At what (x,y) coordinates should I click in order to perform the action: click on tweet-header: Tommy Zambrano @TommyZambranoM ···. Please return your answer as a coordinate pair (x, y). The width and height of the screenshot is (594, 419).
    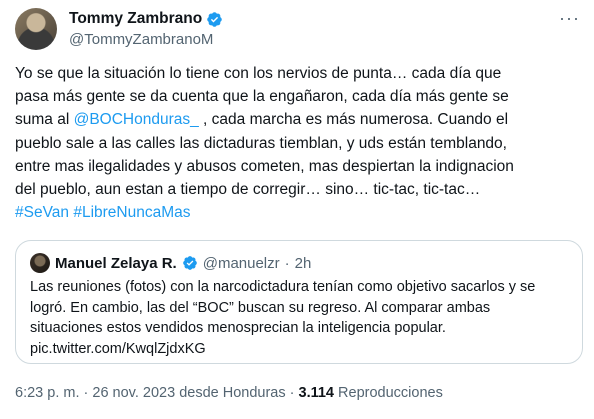
    Looking at the image, I should click on (299, 29).